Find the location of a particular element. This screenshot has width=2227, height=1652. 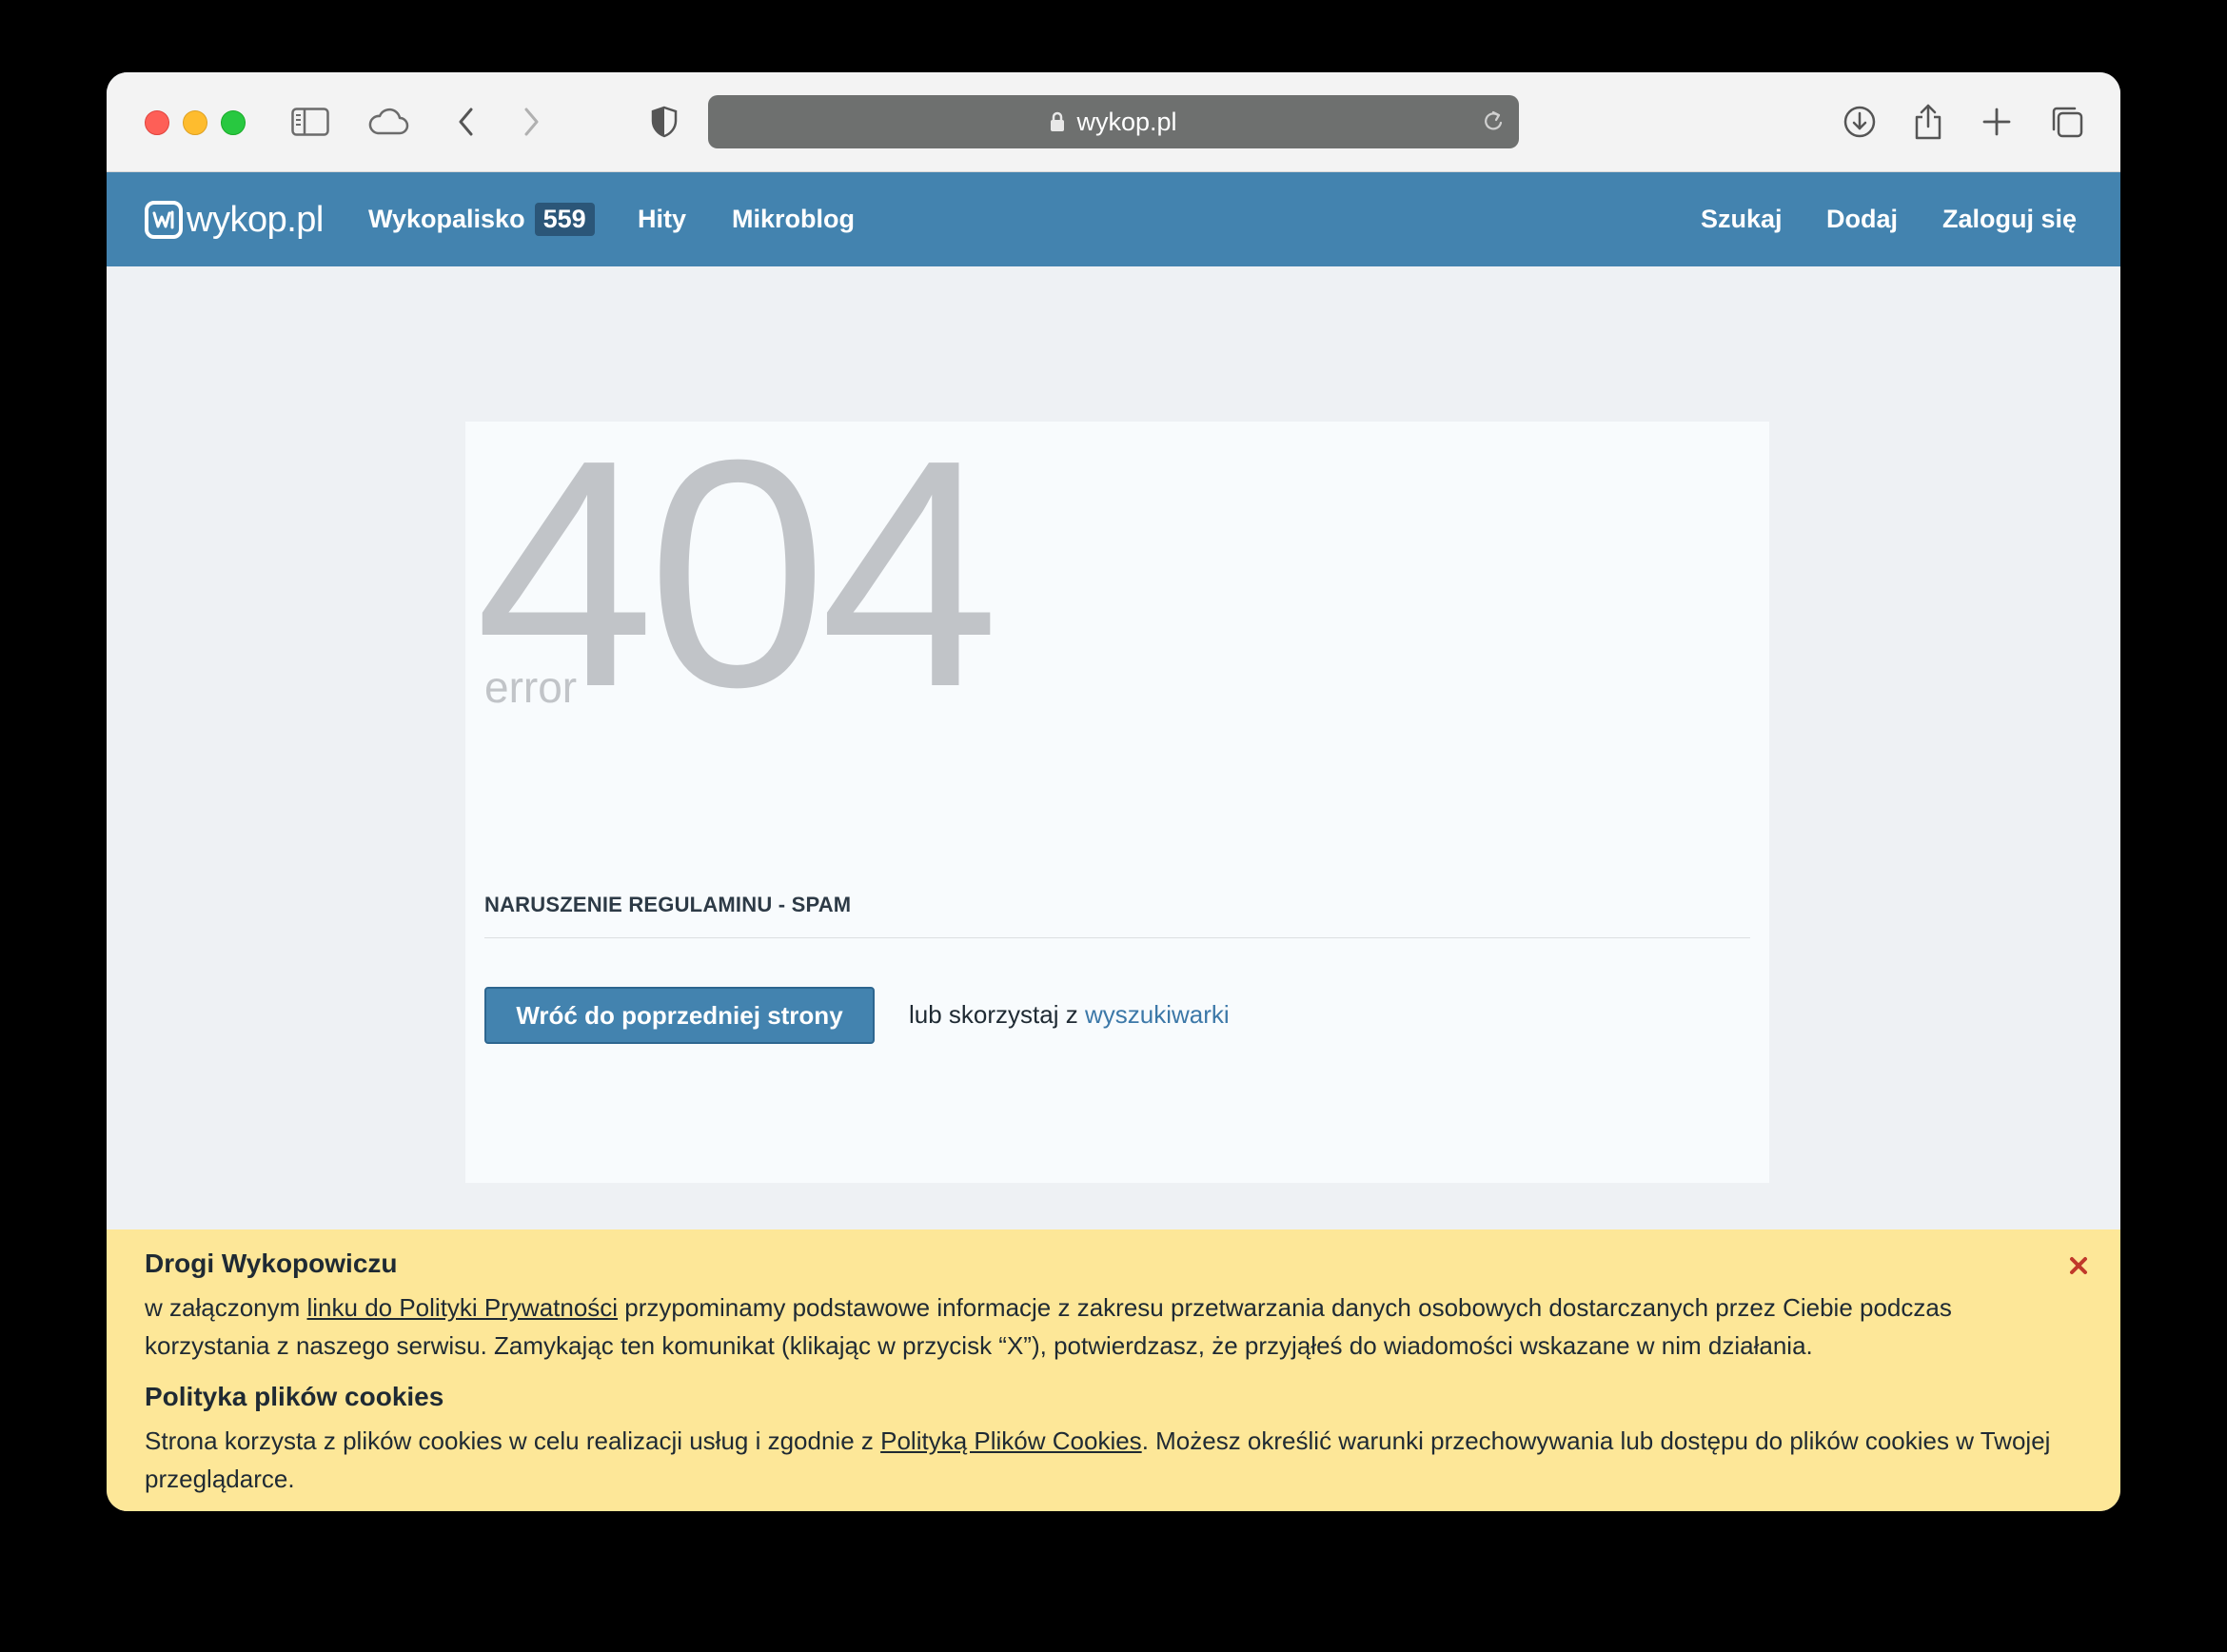

browser-toolbar: wykop.pl is located at coordinates (1113, 122).